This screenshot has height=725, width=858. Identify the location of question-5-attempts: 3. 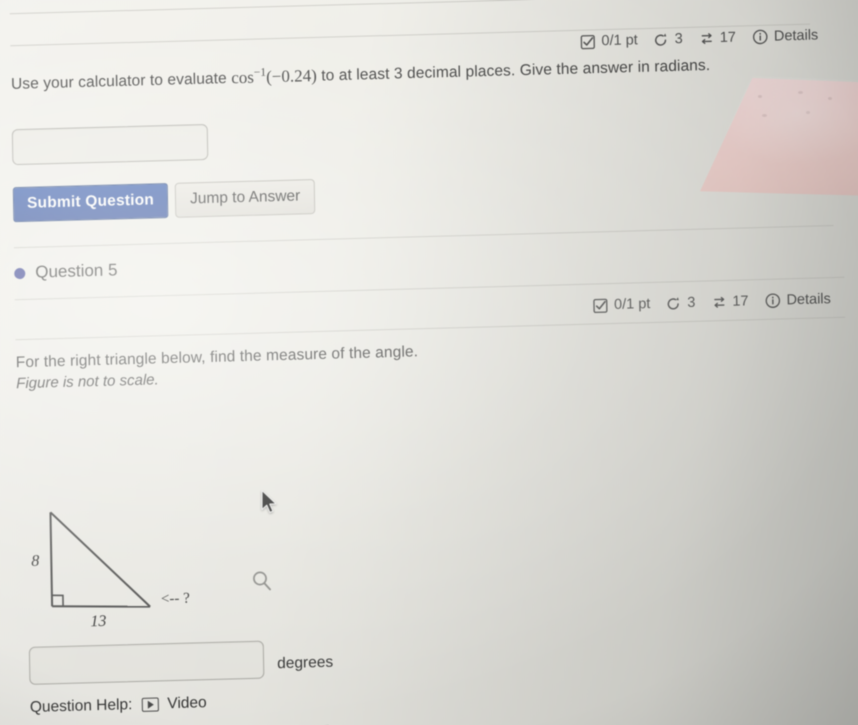
(691, 303).